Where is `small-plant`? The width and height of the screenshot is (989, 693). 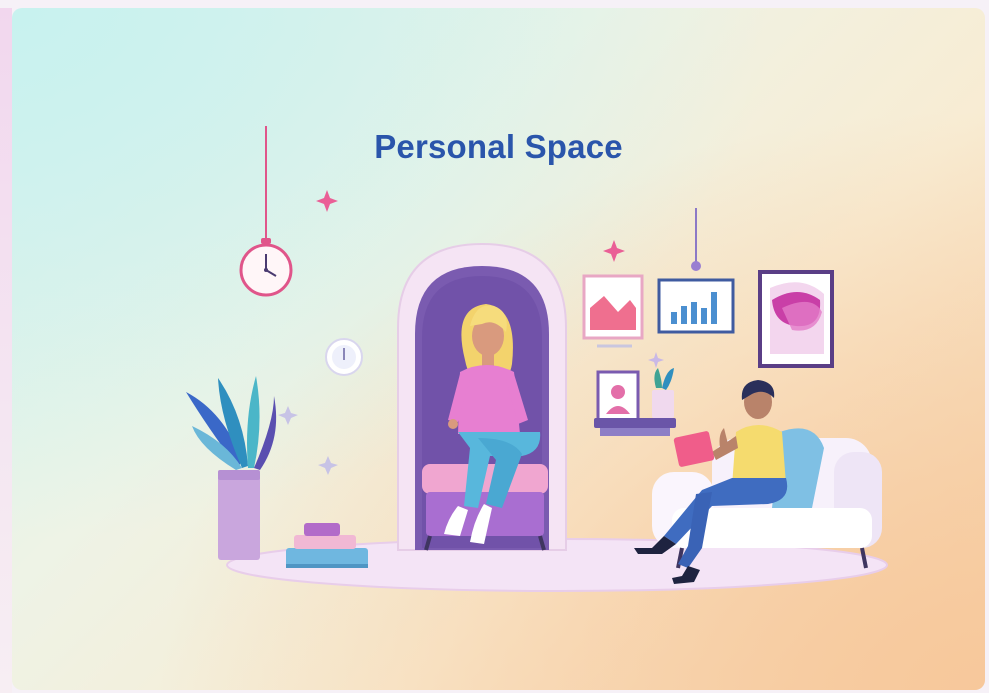 small-plant is located at coordinates (663, 393).